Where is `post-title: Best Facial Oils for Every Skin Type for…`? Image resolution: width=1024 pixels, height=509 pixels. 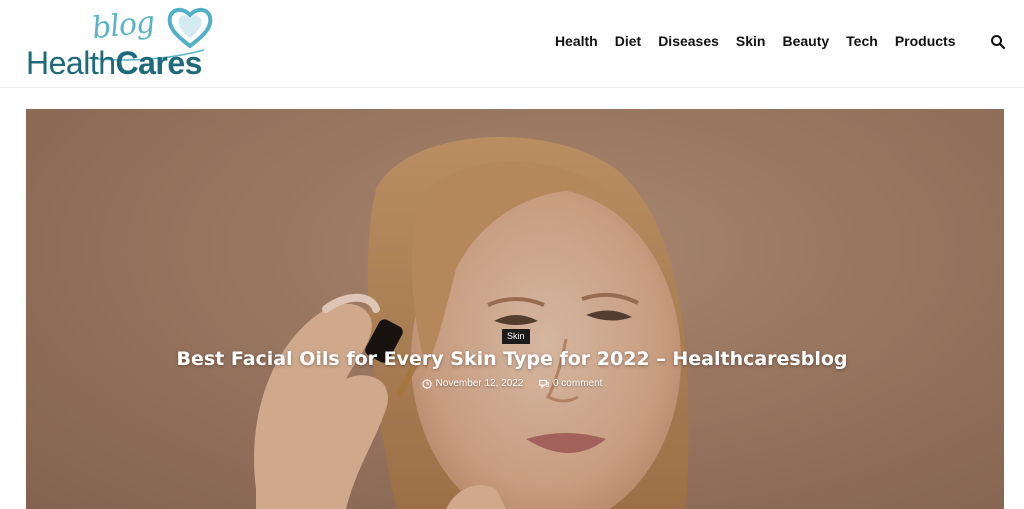 post-title: Best Facial Oils for Every Skin Type for… is located at coordinates (512, 359).